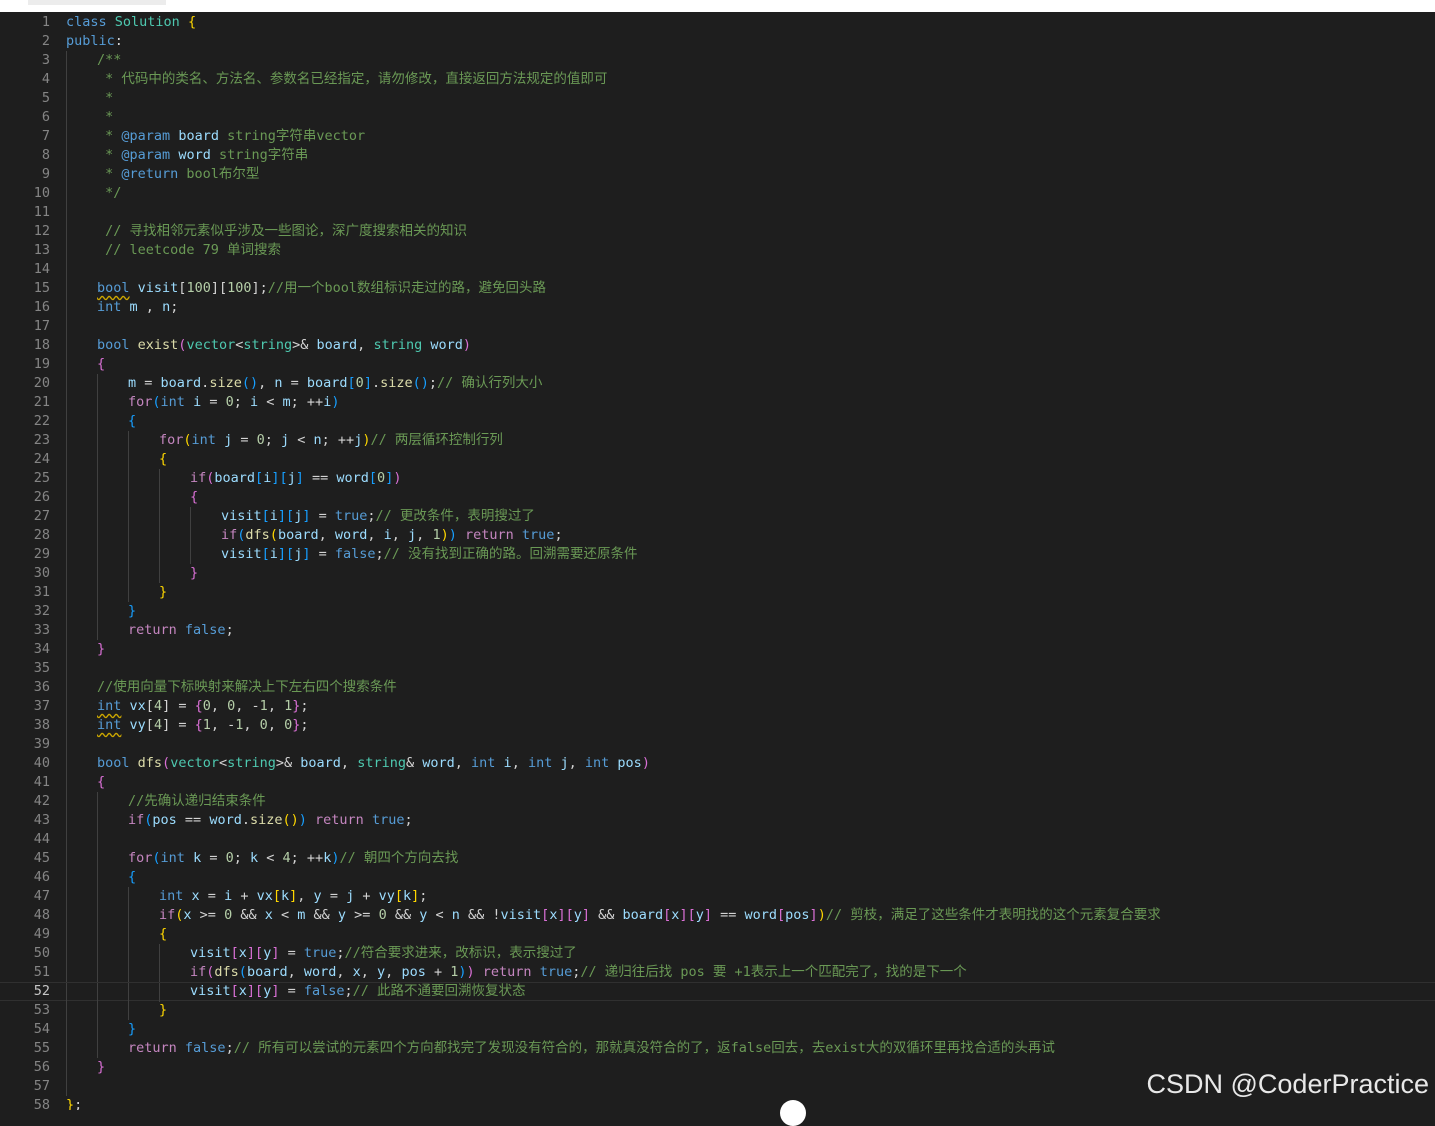 This screenshot has width=1435, height=1126. I want to click on code-line: 5 *, so click(717, 98).